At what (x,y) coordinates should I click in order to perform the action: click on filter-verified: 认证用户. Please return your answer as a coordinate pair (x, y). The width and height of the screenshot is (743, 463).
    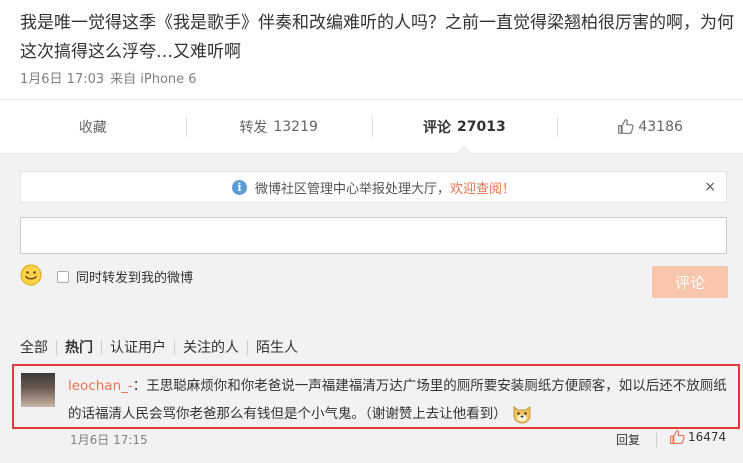
    Looking at the image, I should click on (138, 347).